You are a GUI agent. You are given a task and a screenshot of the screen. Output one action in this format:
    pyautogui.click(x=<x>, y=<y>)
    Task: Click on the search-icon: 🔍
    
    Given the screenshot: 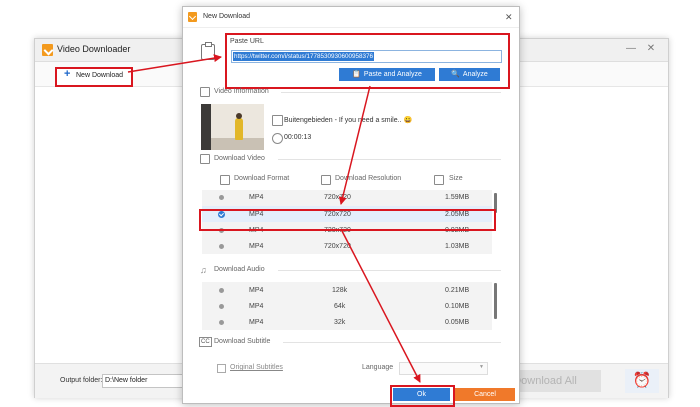 What is the action you would take?
    pyautogui.click(x=455, y=74)
    